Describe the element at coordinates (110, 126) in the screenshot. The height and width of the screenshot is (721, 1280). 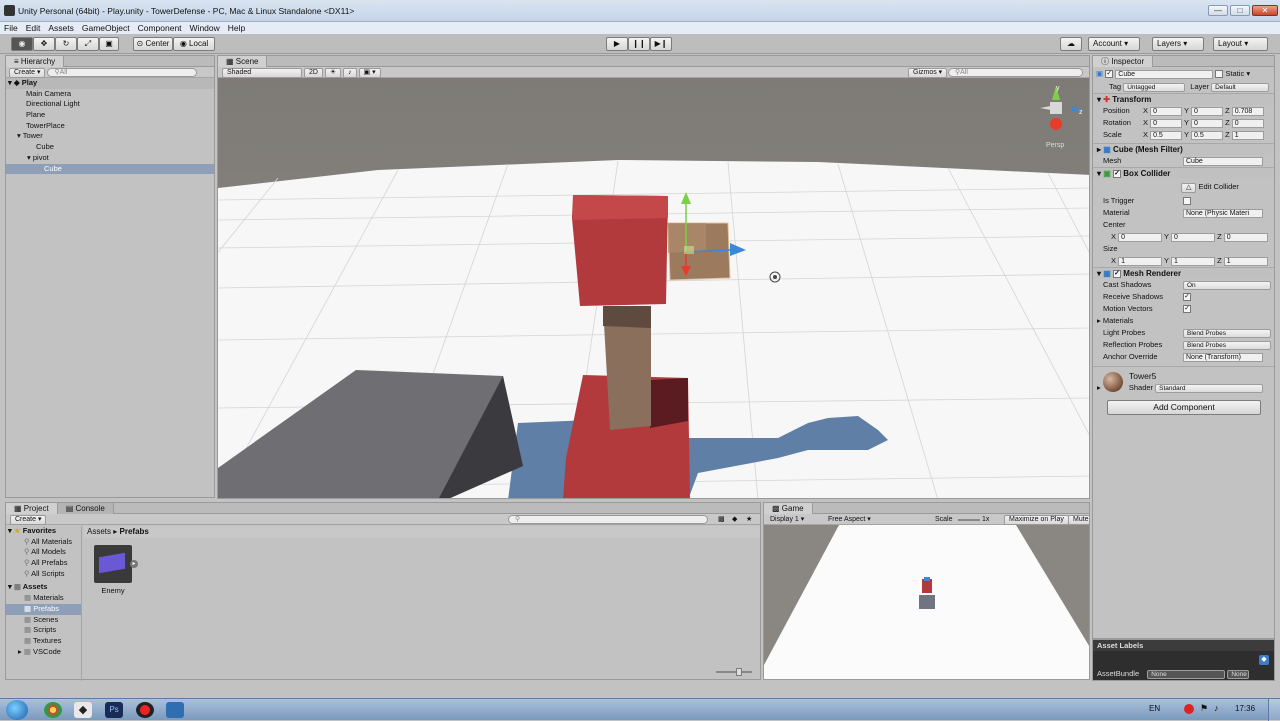
I see `hierarchy-item-towerplace: TowerPlace` at that location.